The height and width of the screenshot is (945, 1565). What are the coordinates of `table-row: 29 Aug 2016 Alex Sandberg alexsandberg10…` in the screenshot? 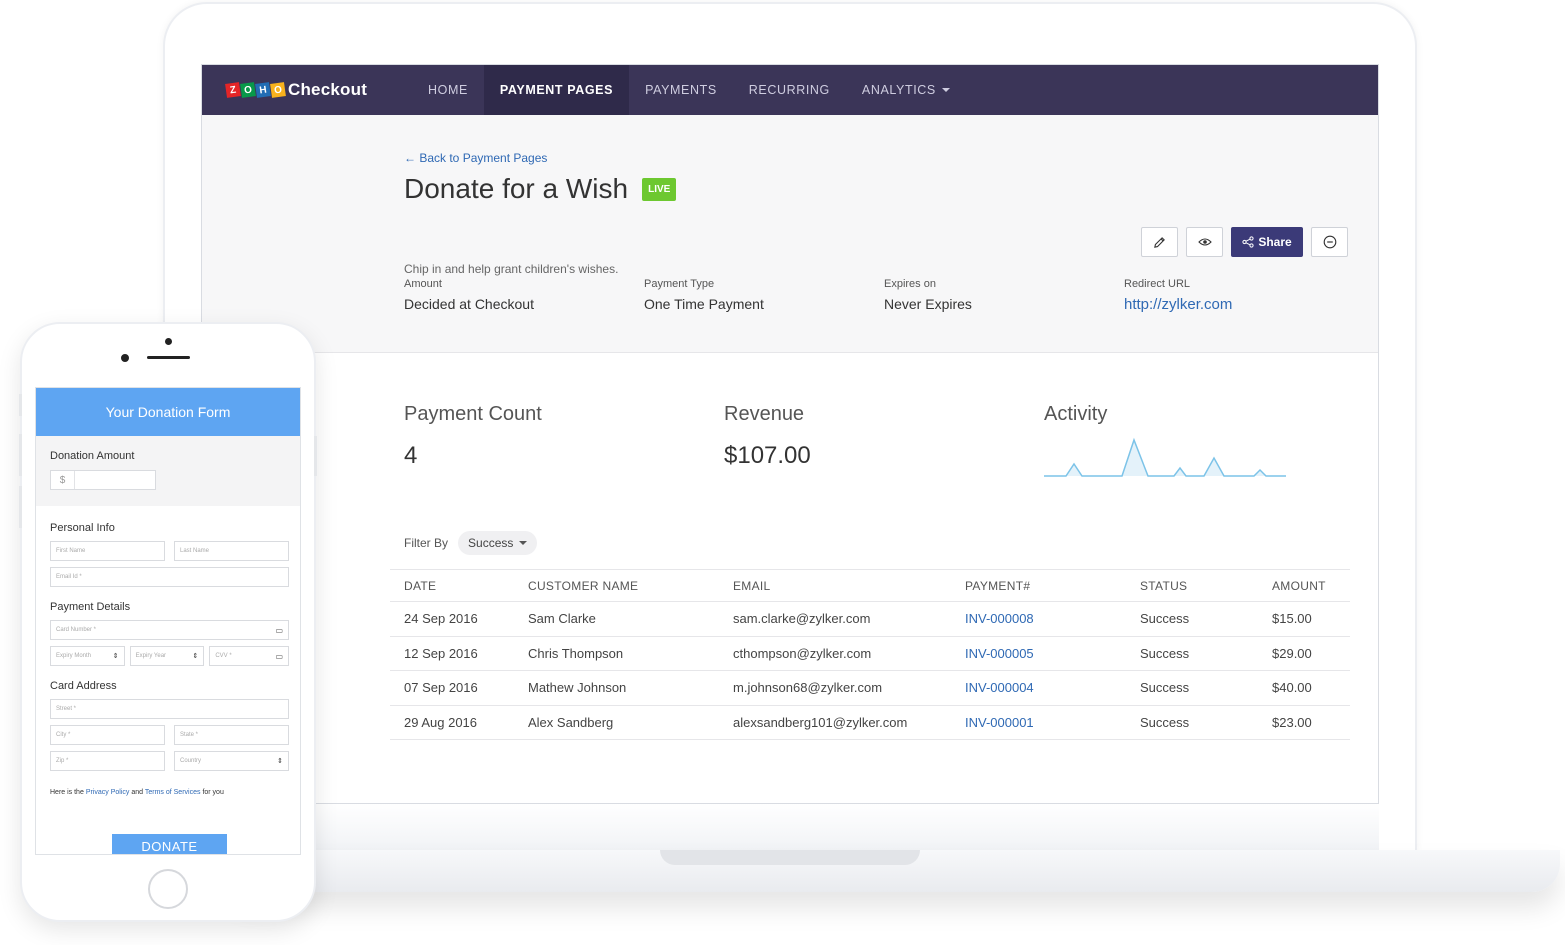 It's located at (870, 723).